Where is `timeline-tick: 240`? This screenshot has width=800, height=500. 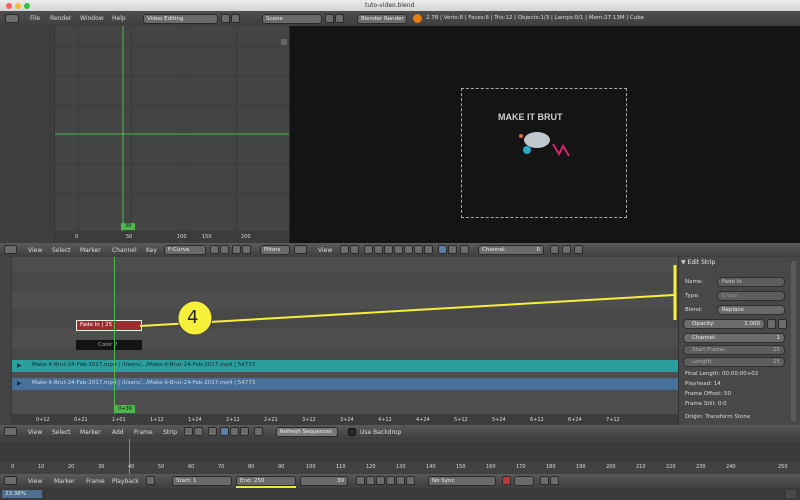 timeline-tick: 240 is located at coordinates (731, 467).